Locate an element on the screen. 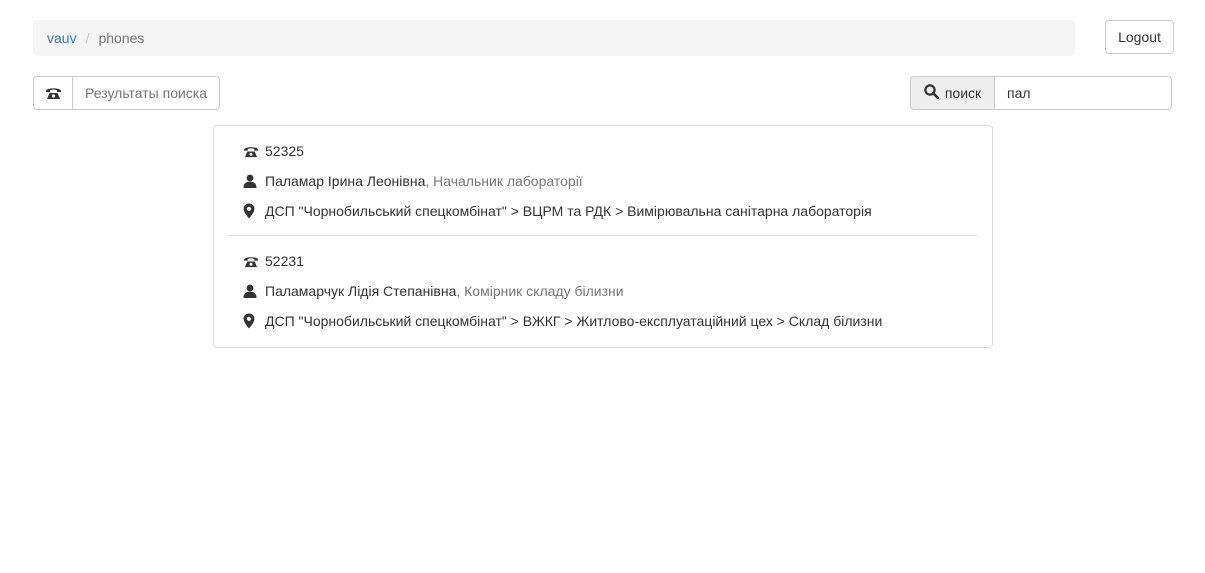 Image resolution: width=1205 pixels, height=573 pixels. results-label: Результаты поиска is located at coordinates (147, 93).